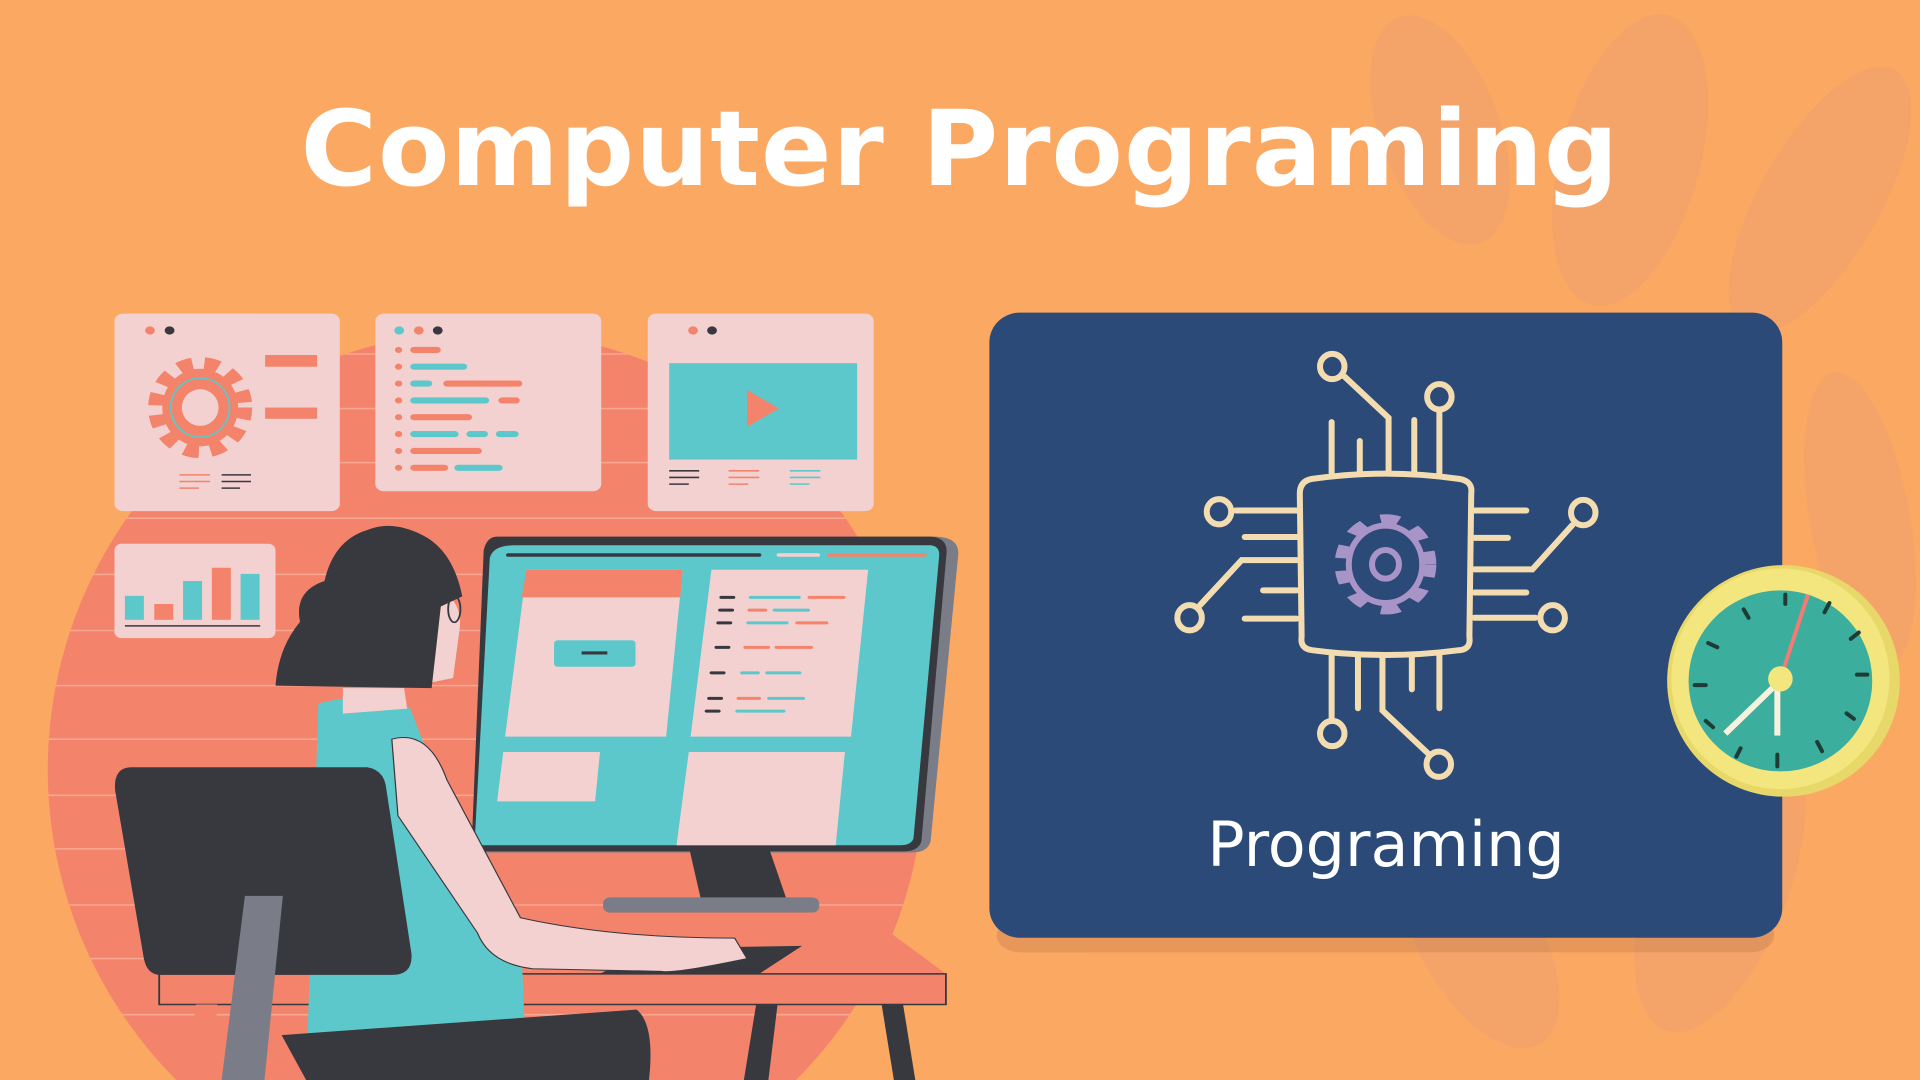 The height and width of the screenshot is (1080, 1920). I want to click on card-label: Programing, so click(1386, 844).